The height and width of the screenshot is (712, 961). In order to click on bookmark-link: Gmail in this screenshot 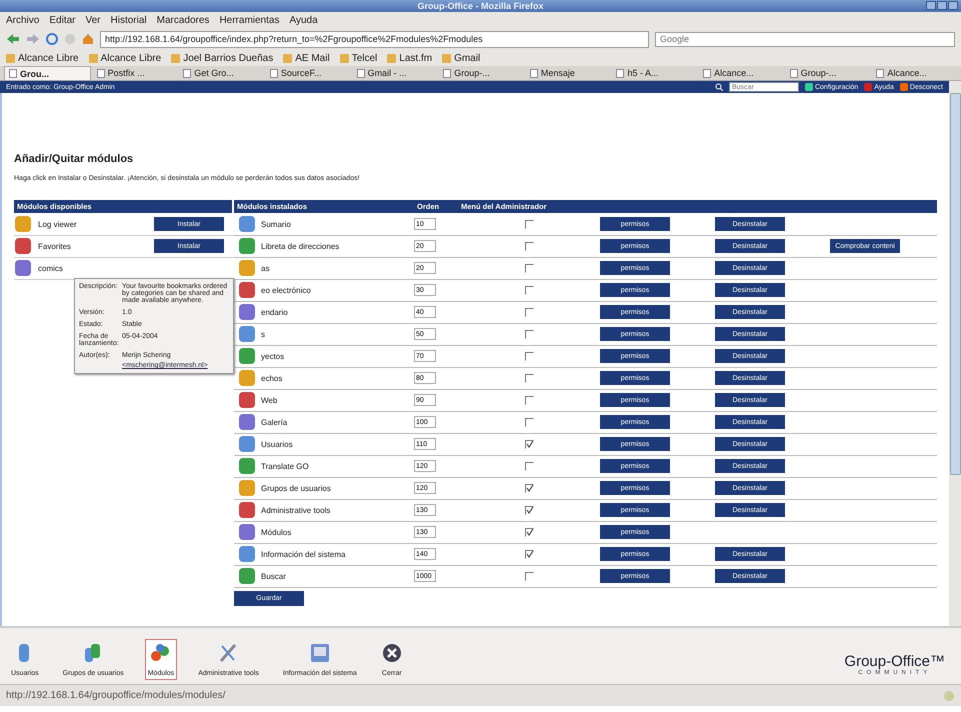, I will do `click(467, 58)`.